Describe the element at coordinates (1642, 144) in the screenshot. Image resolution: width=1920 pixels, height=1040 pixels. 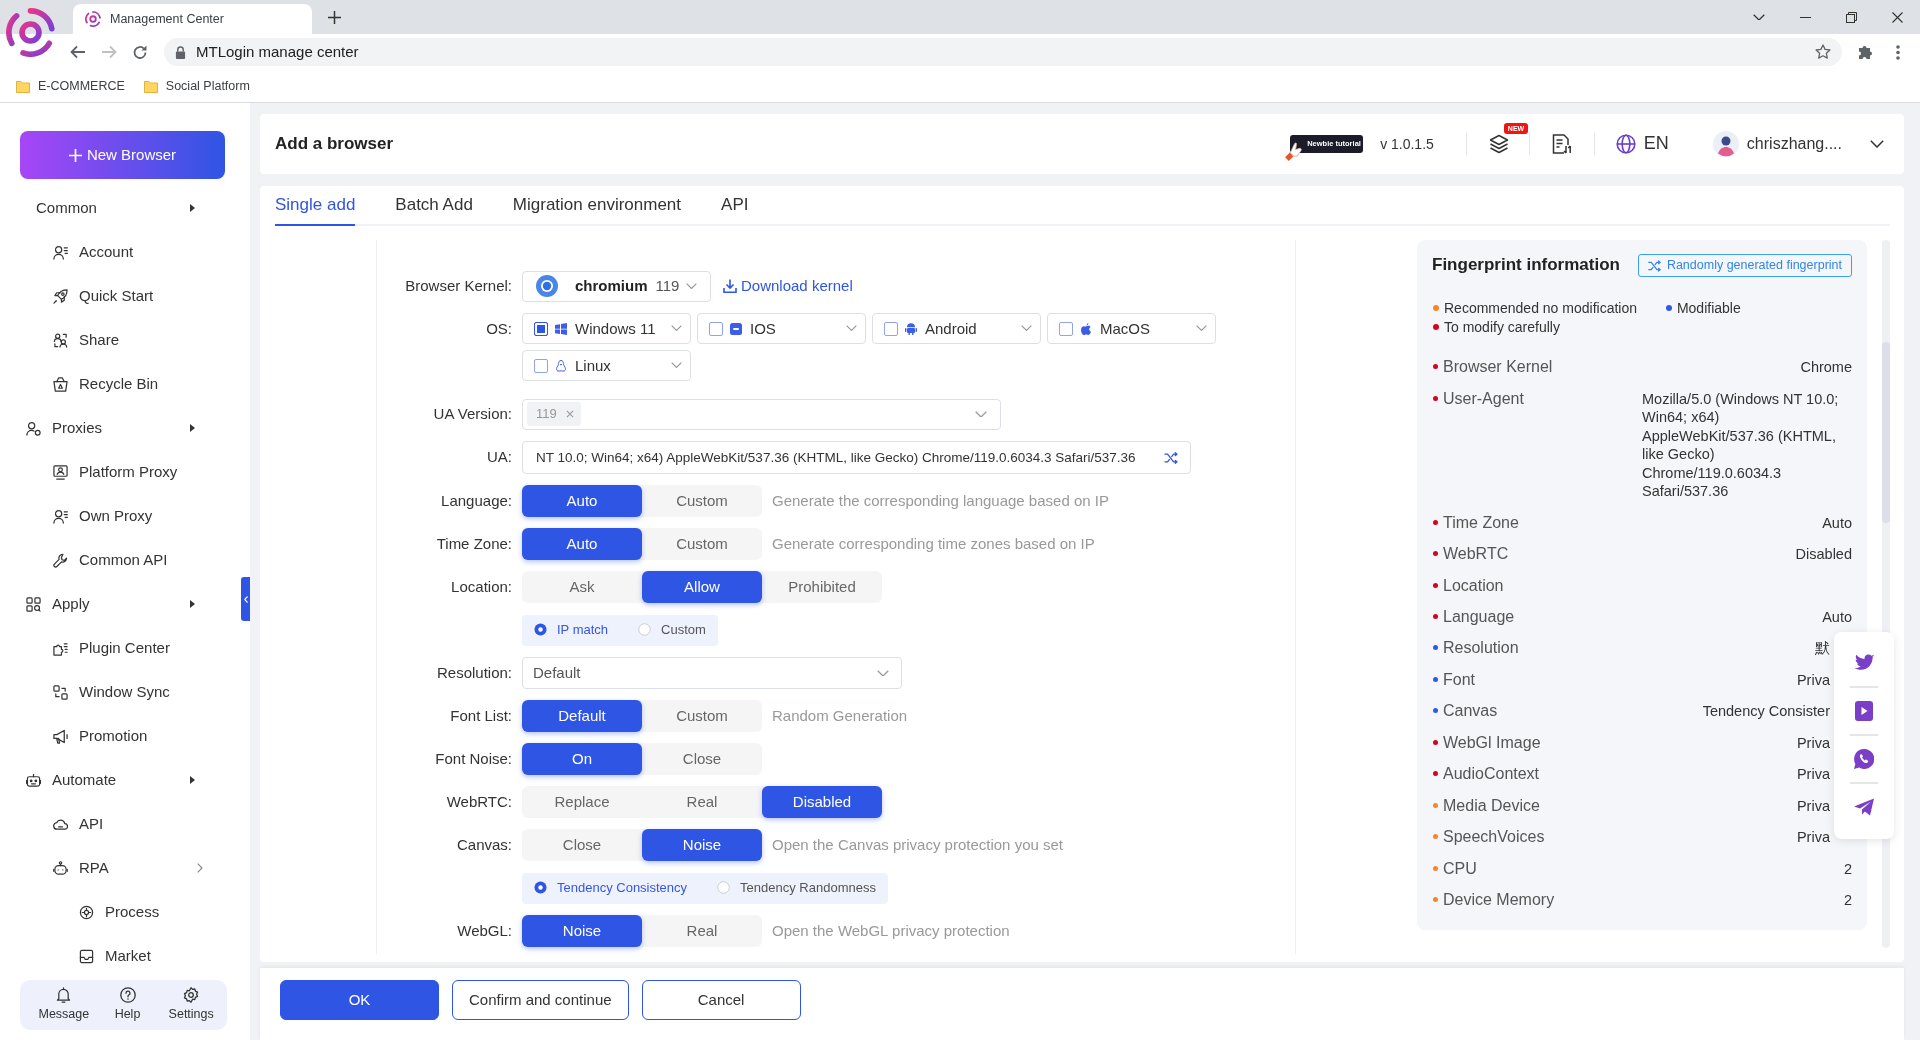
I see `language-button: EN` at that location.